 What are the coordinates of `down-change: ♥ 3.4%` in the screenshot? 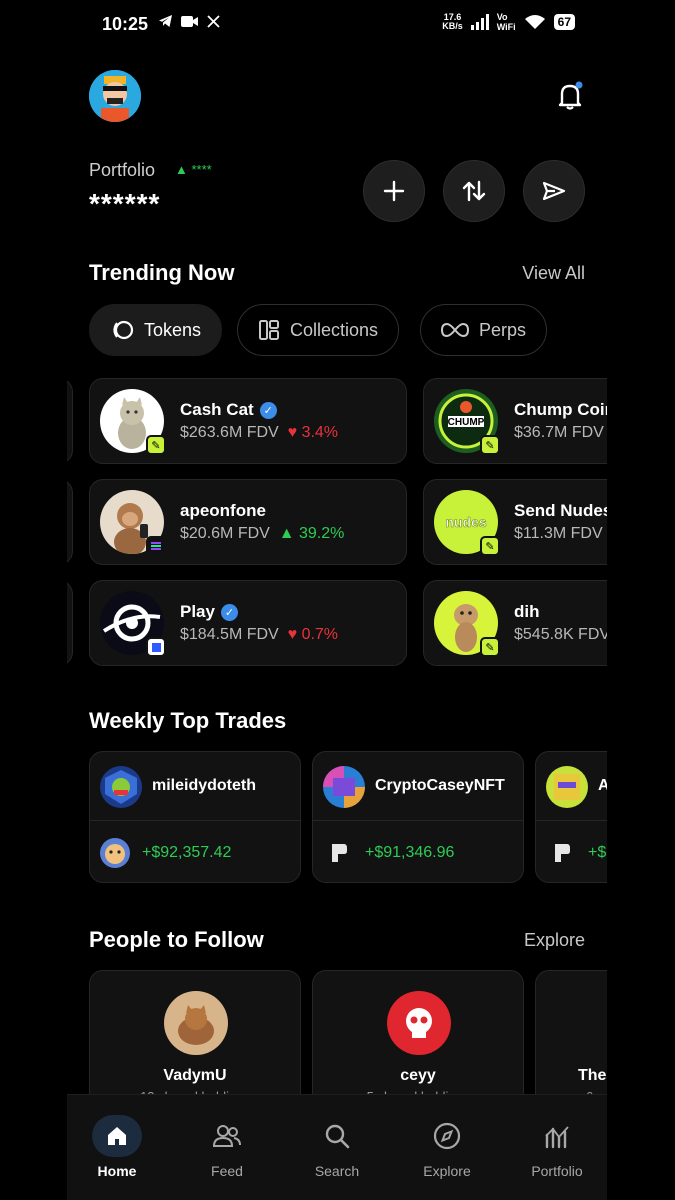 It's located at (313, 432).